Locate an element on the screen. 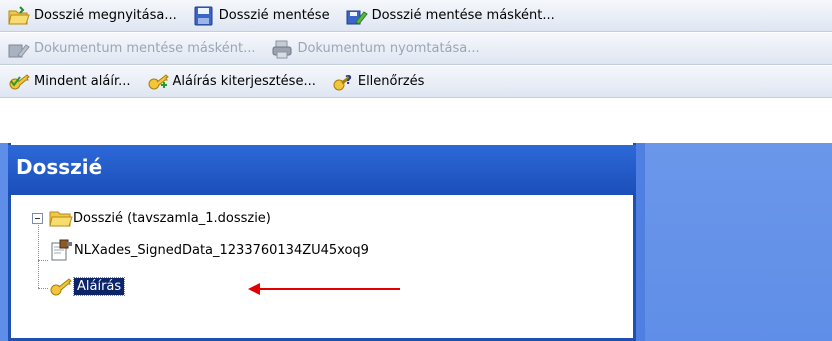 The image size is (832, 341). dossier-panel-header: Dosszié is located at coordinates (322, 170).